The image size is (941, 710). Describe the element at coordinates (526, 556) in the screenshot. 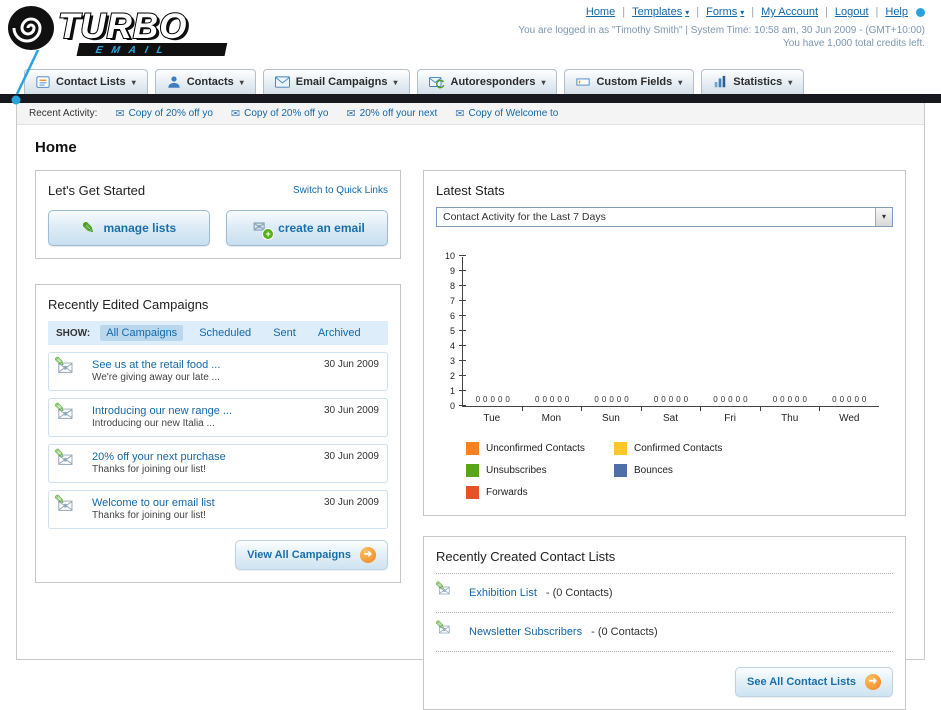

I see `recent-contact-lists-title: Recently Created Contact Lists` at that location.